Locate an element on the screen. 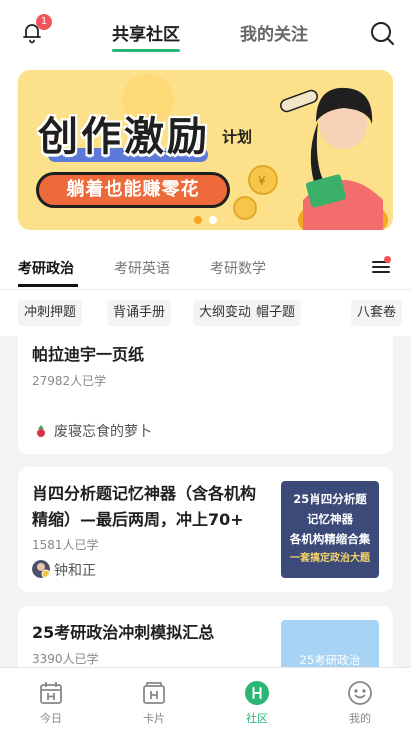  banner-title: 创作激励 is located at coordinates (124, 137).